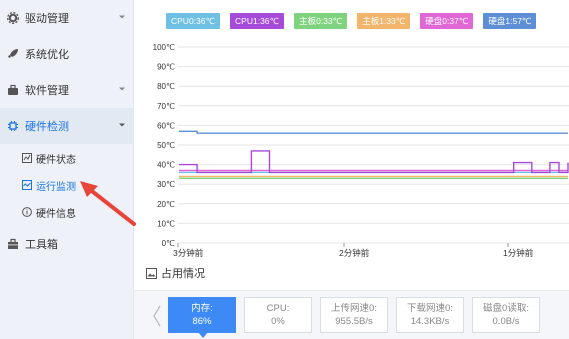 Image resolution: width=569 pixels, height=339 pixels. What do you see at coordinates (166, 223) in the screenshot?
I see `y-tick-label: 10℃` at bounding box center [166, 223].